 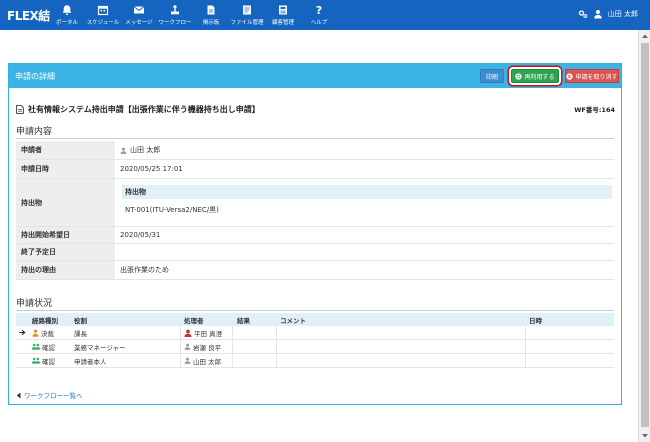 What do you see at coordinates (283, 10) in the screenshot?
I see `customer-icon` at bounding box center [283, 10].